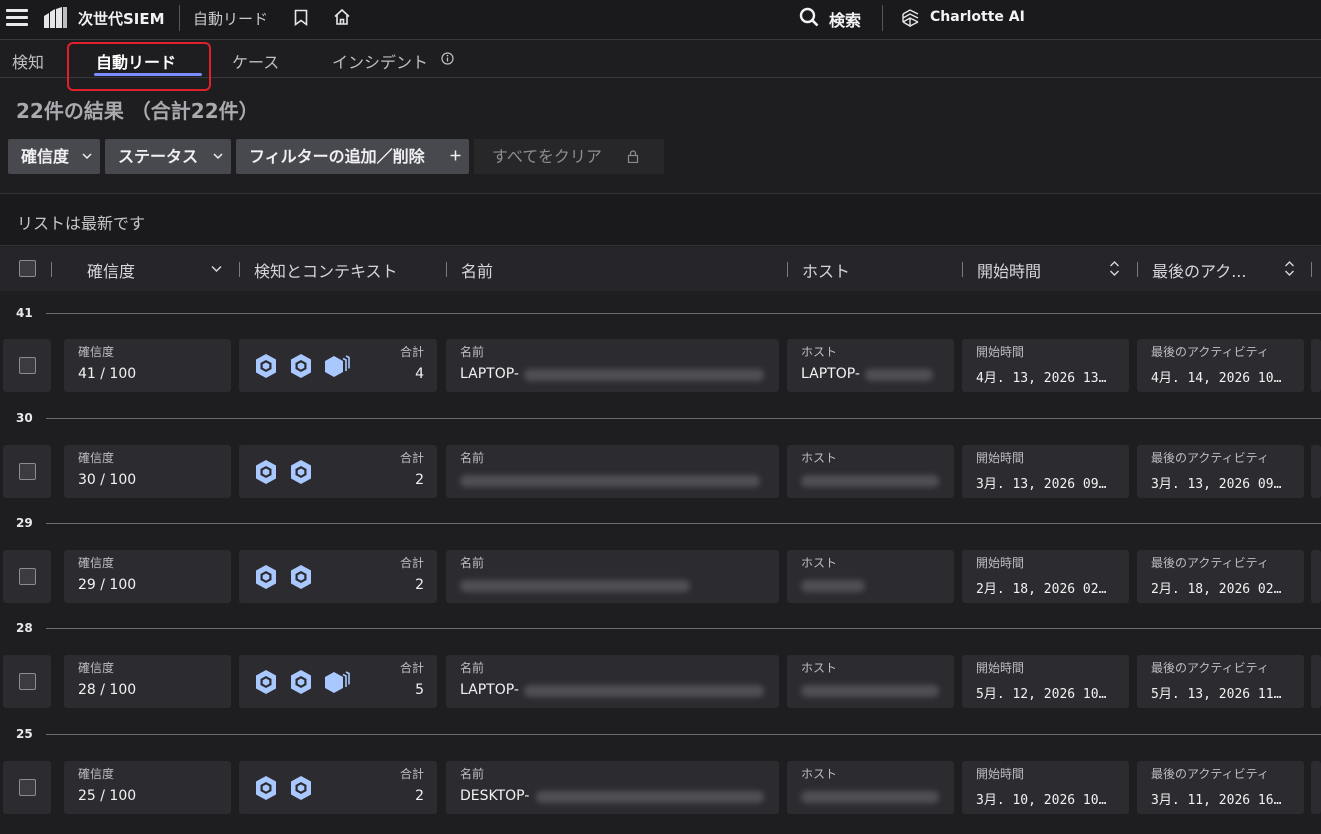 The width and height of the screenshot is (1321, 834). I want to click on confidence-value: 28 / 100, so click(107, 690).